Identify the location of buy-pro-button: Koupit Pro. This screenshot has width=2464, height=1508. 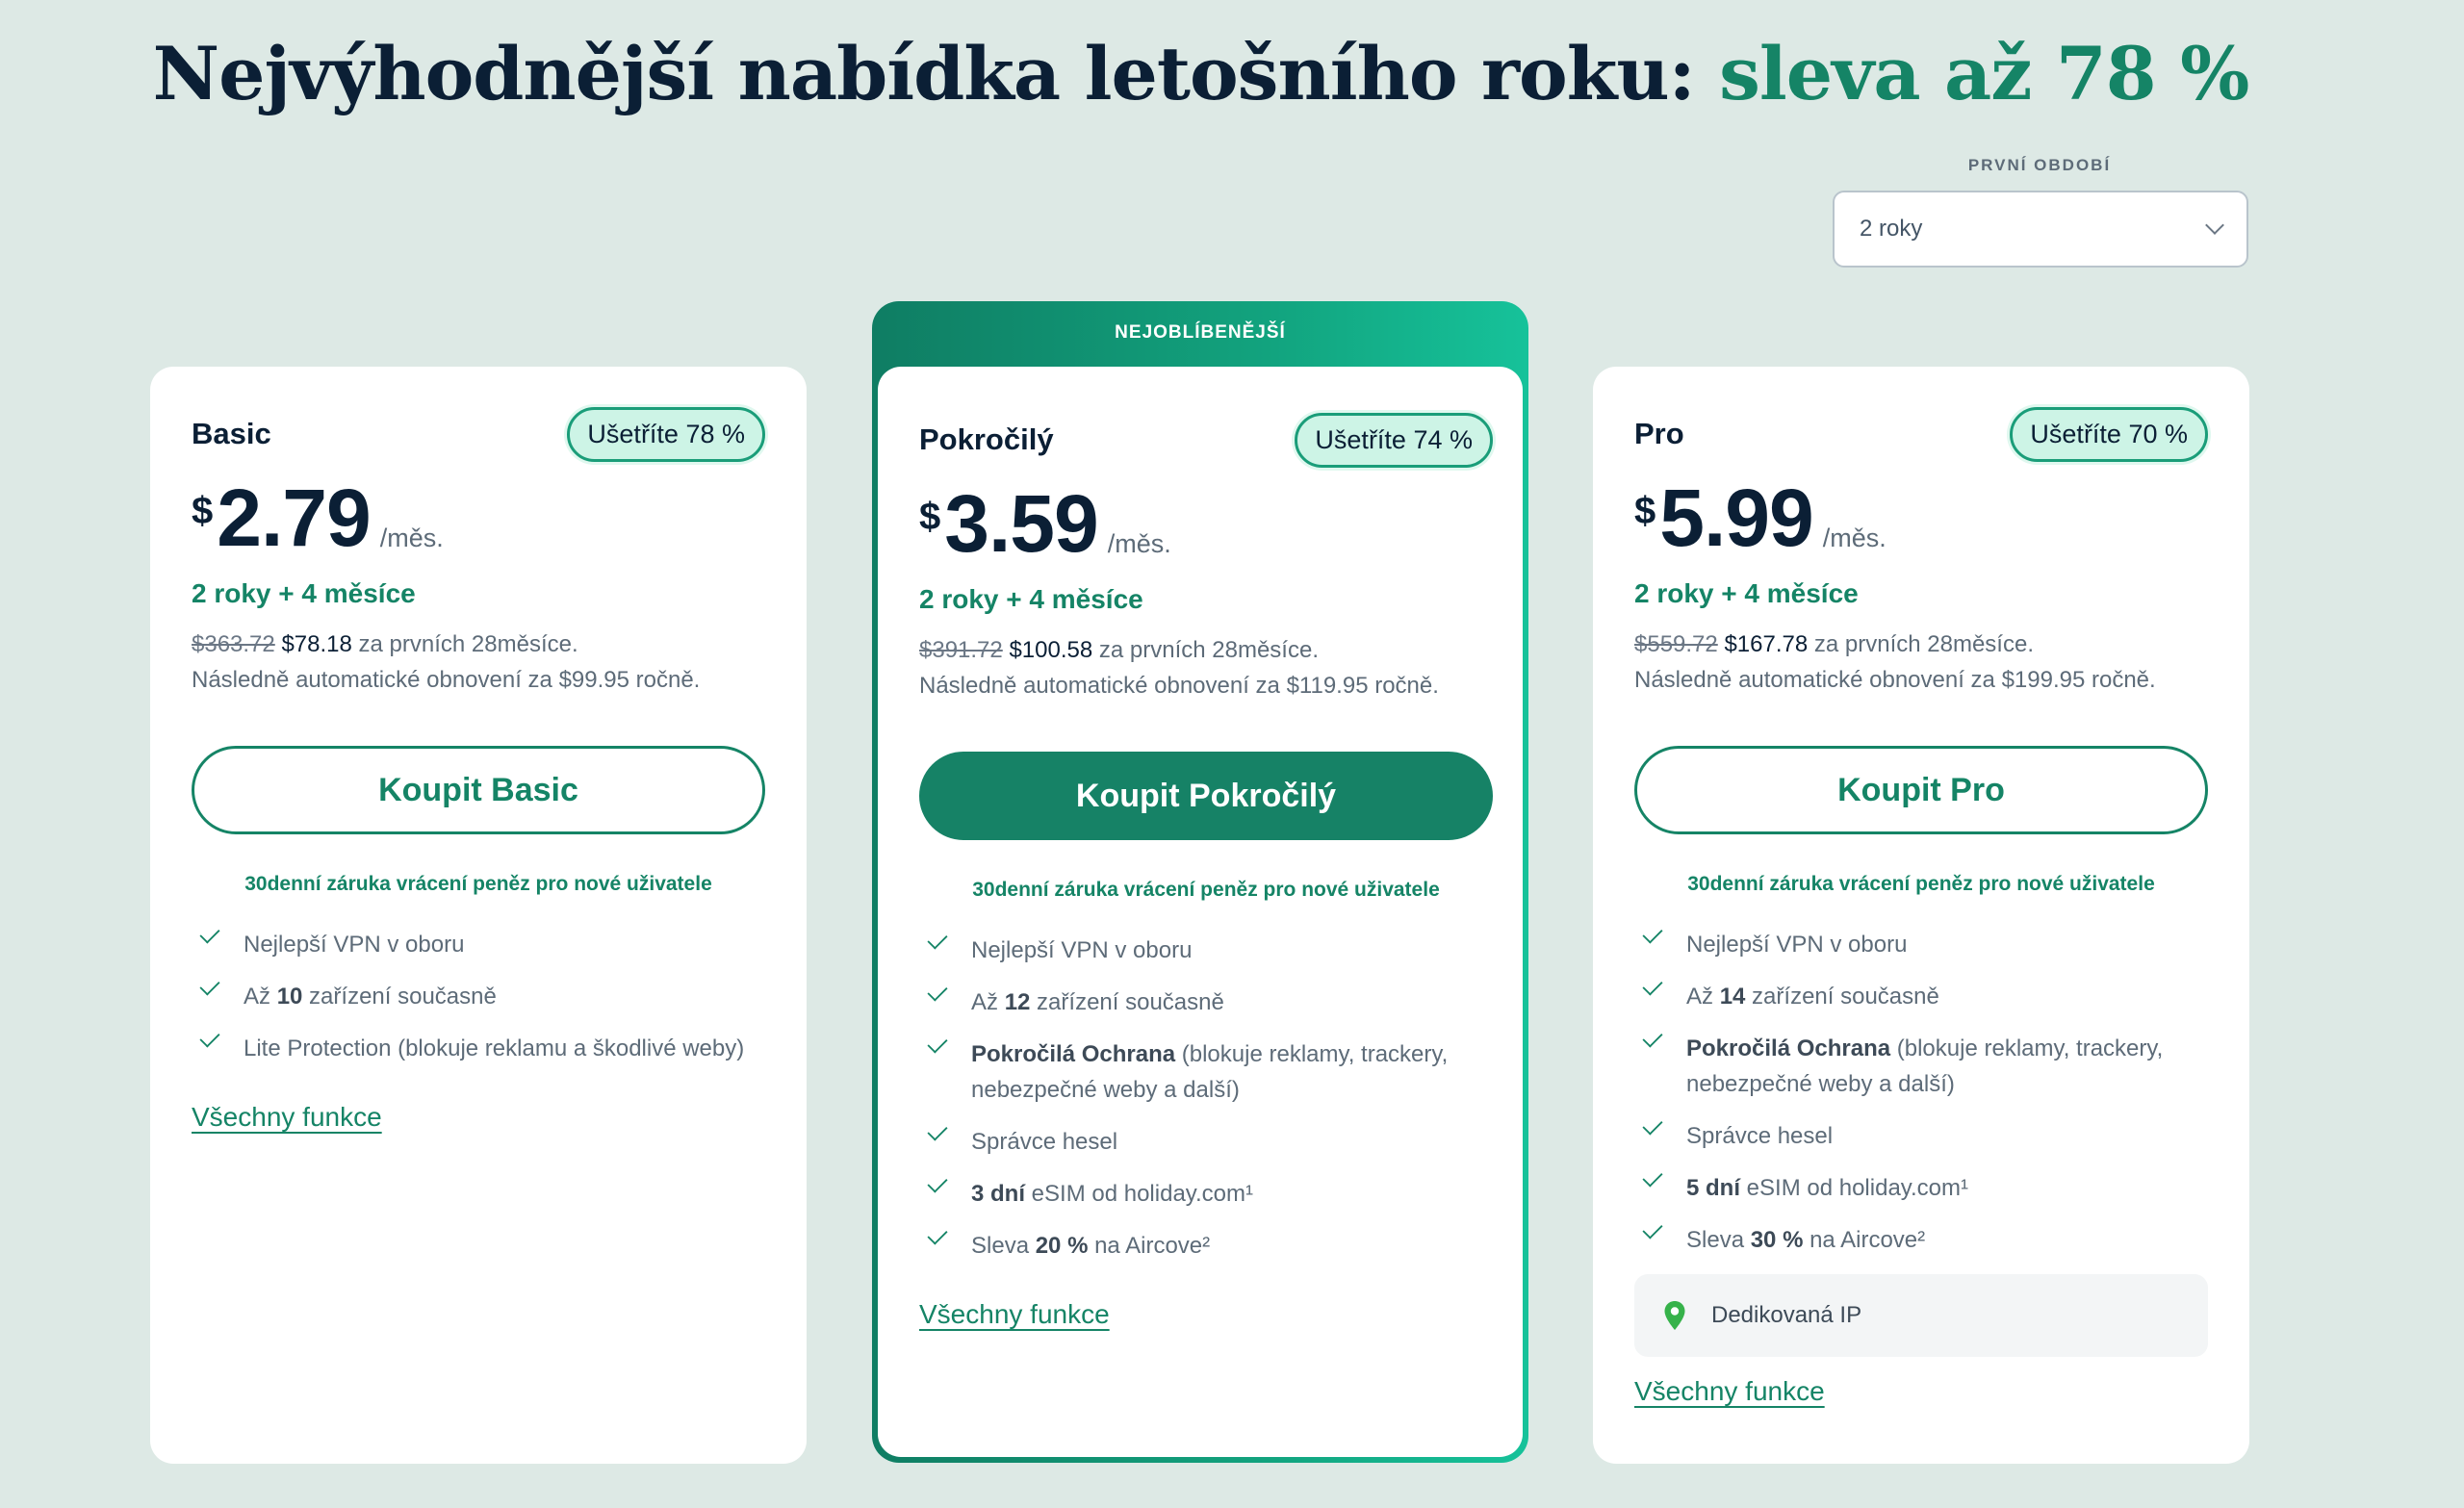
(1921, 790).